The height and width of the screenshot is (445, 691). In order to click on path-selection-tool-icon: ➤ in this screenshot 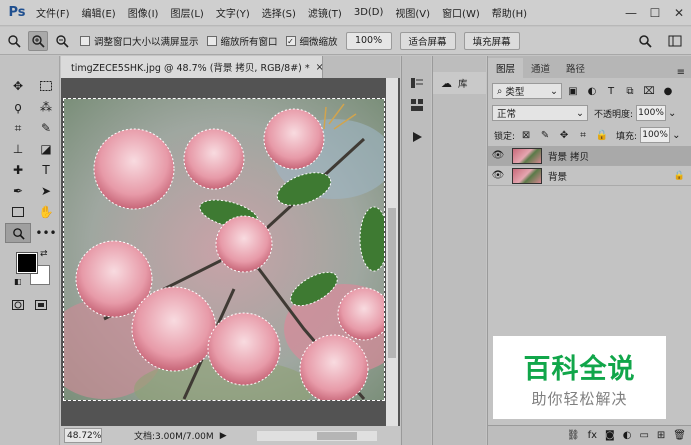, I will do `click(46, 191)`.